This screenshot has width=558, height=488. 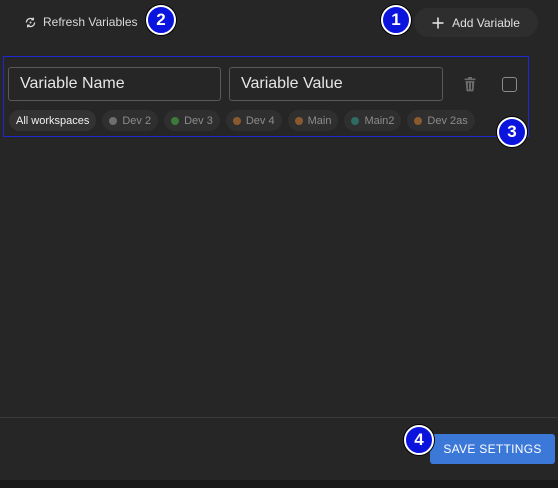 I want to click on refresh-icon, so click(x=30, y=22).